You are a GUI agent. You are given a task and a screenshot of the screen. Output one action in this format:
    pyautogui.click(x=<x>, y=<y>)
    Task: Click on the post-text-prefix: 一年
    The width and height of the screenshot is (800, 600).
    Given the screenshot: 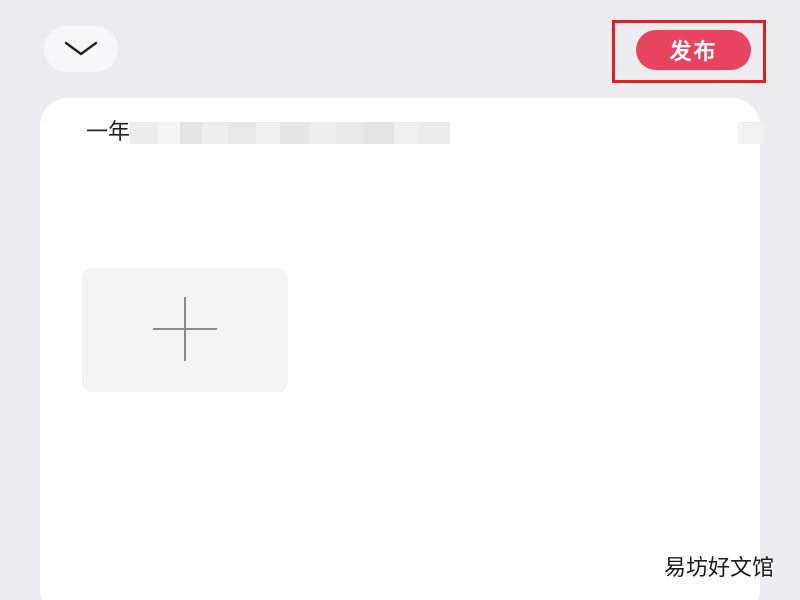 What is the action you would take?
    pyautogui.click(x=108, y=132)
    